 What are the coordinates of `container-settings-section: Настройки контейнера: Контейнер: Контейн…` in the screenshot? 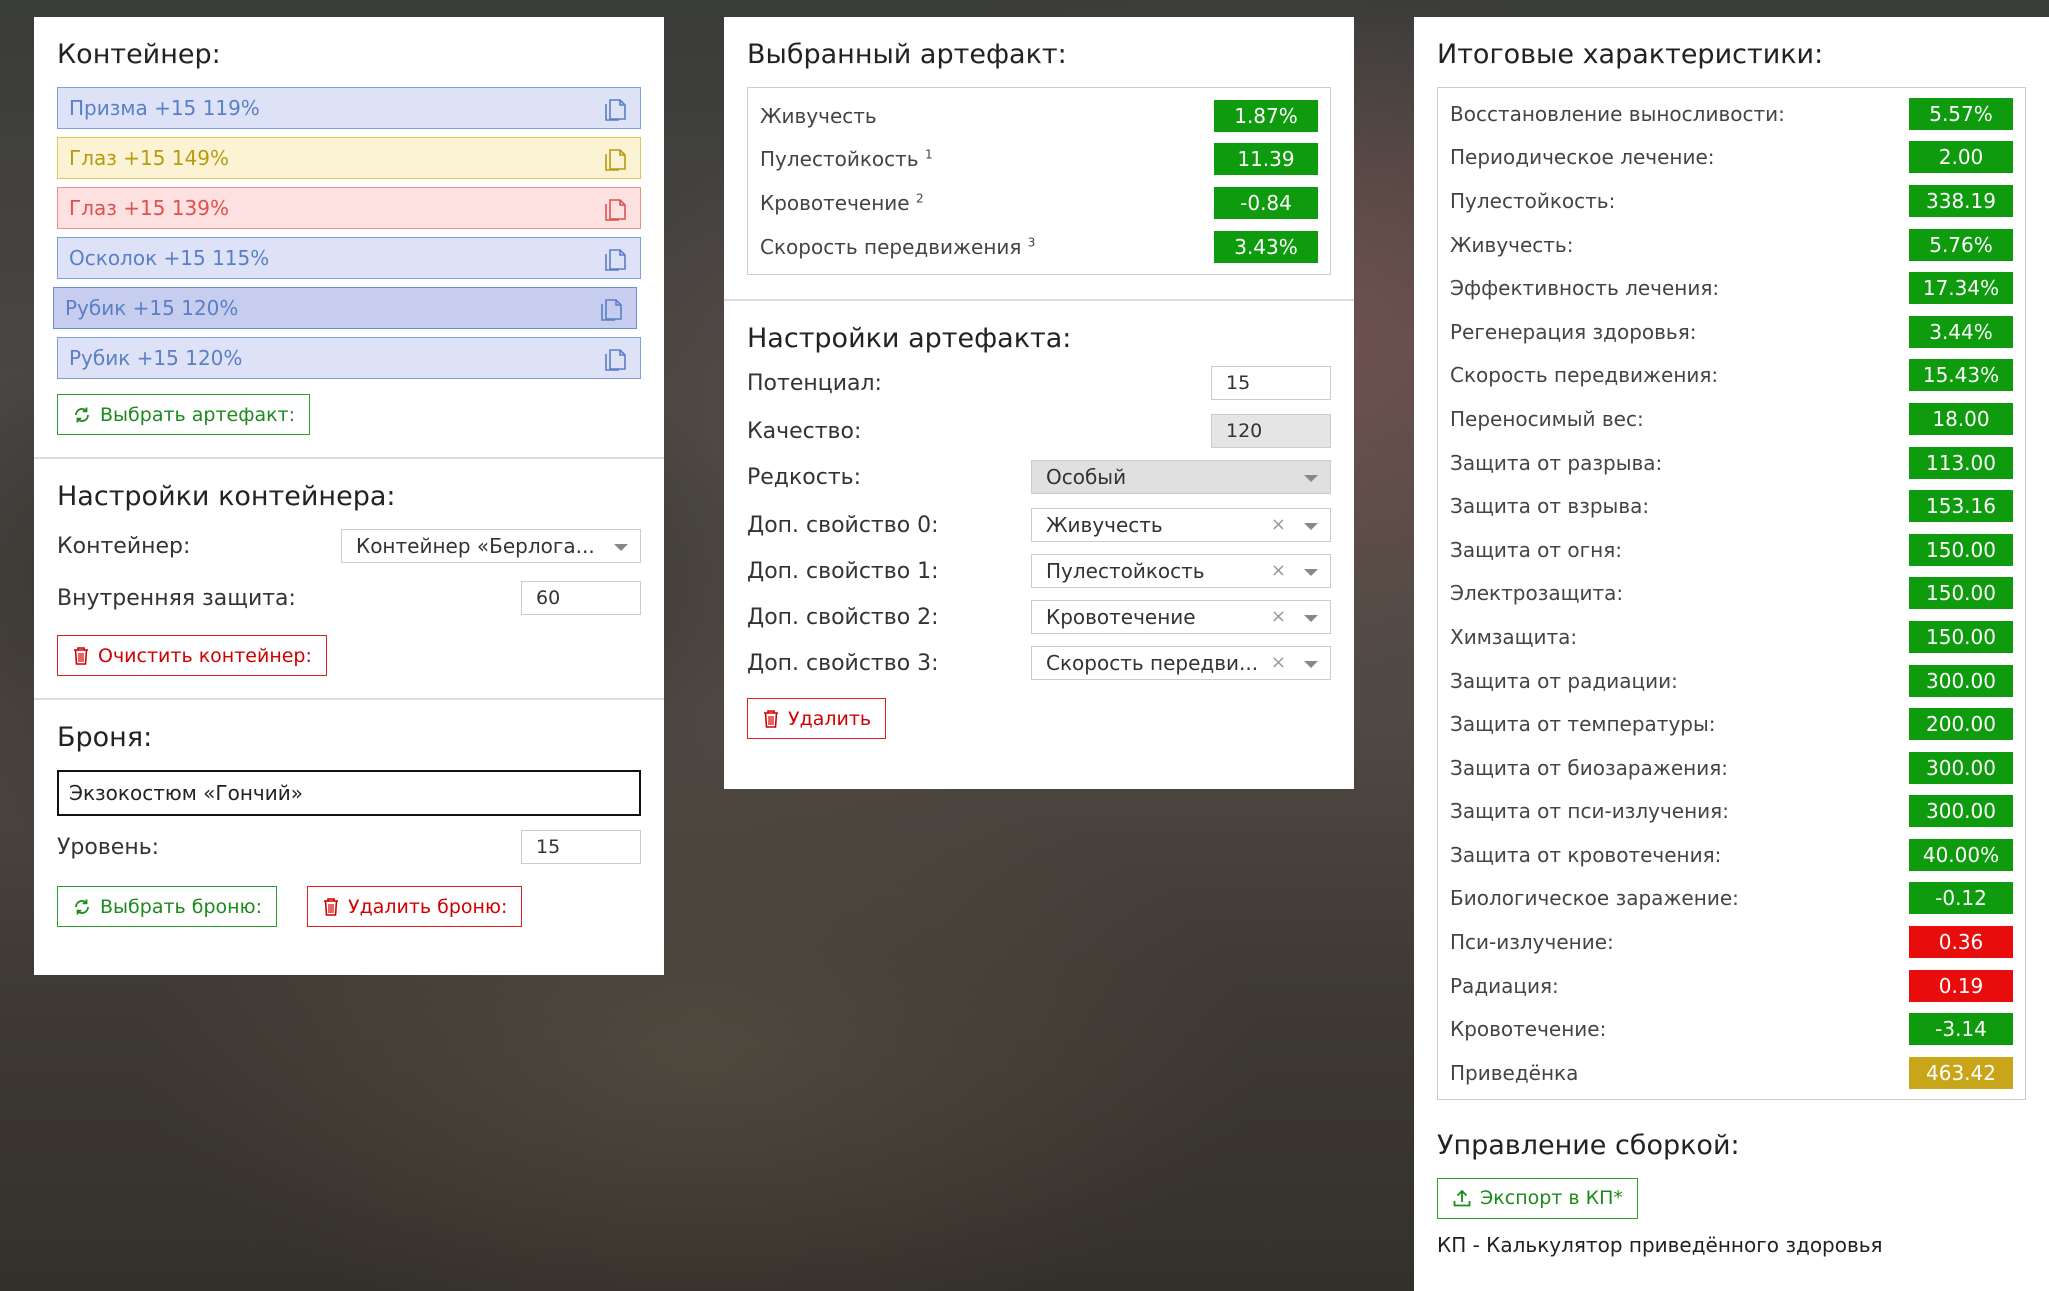 It's located at (349, 577).